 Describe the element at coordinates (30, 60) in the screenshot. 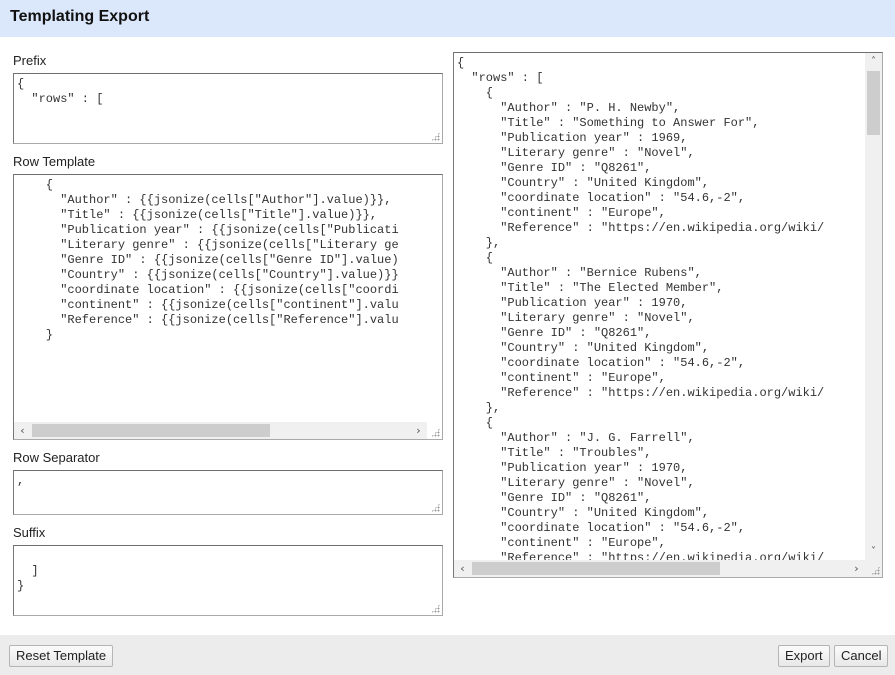

I see `prefix-label: Prefix` at that location.